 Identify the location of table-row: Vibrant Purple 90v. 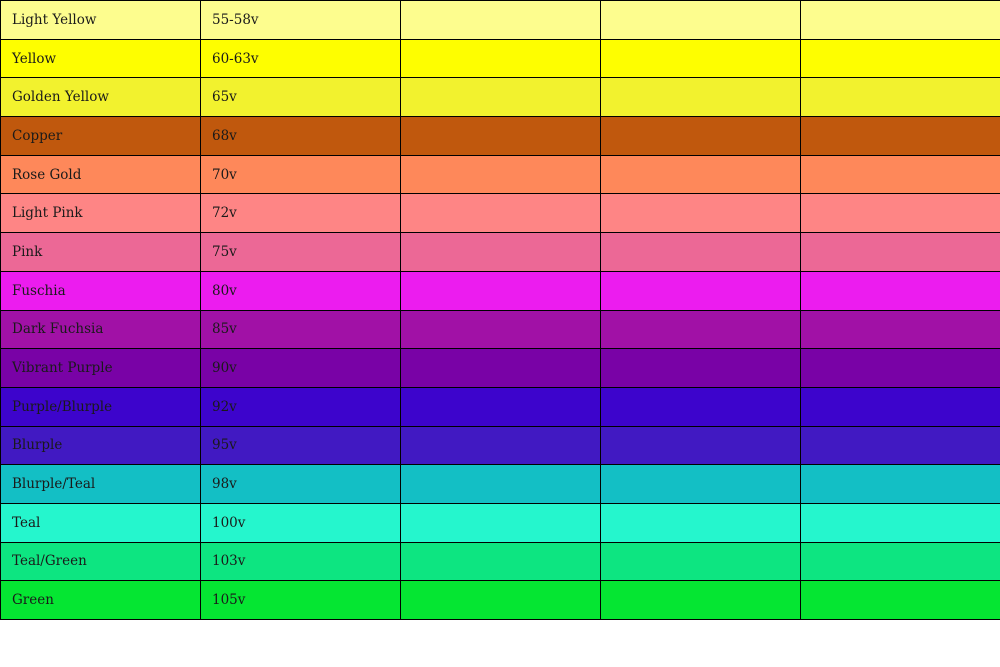
(500, 368).